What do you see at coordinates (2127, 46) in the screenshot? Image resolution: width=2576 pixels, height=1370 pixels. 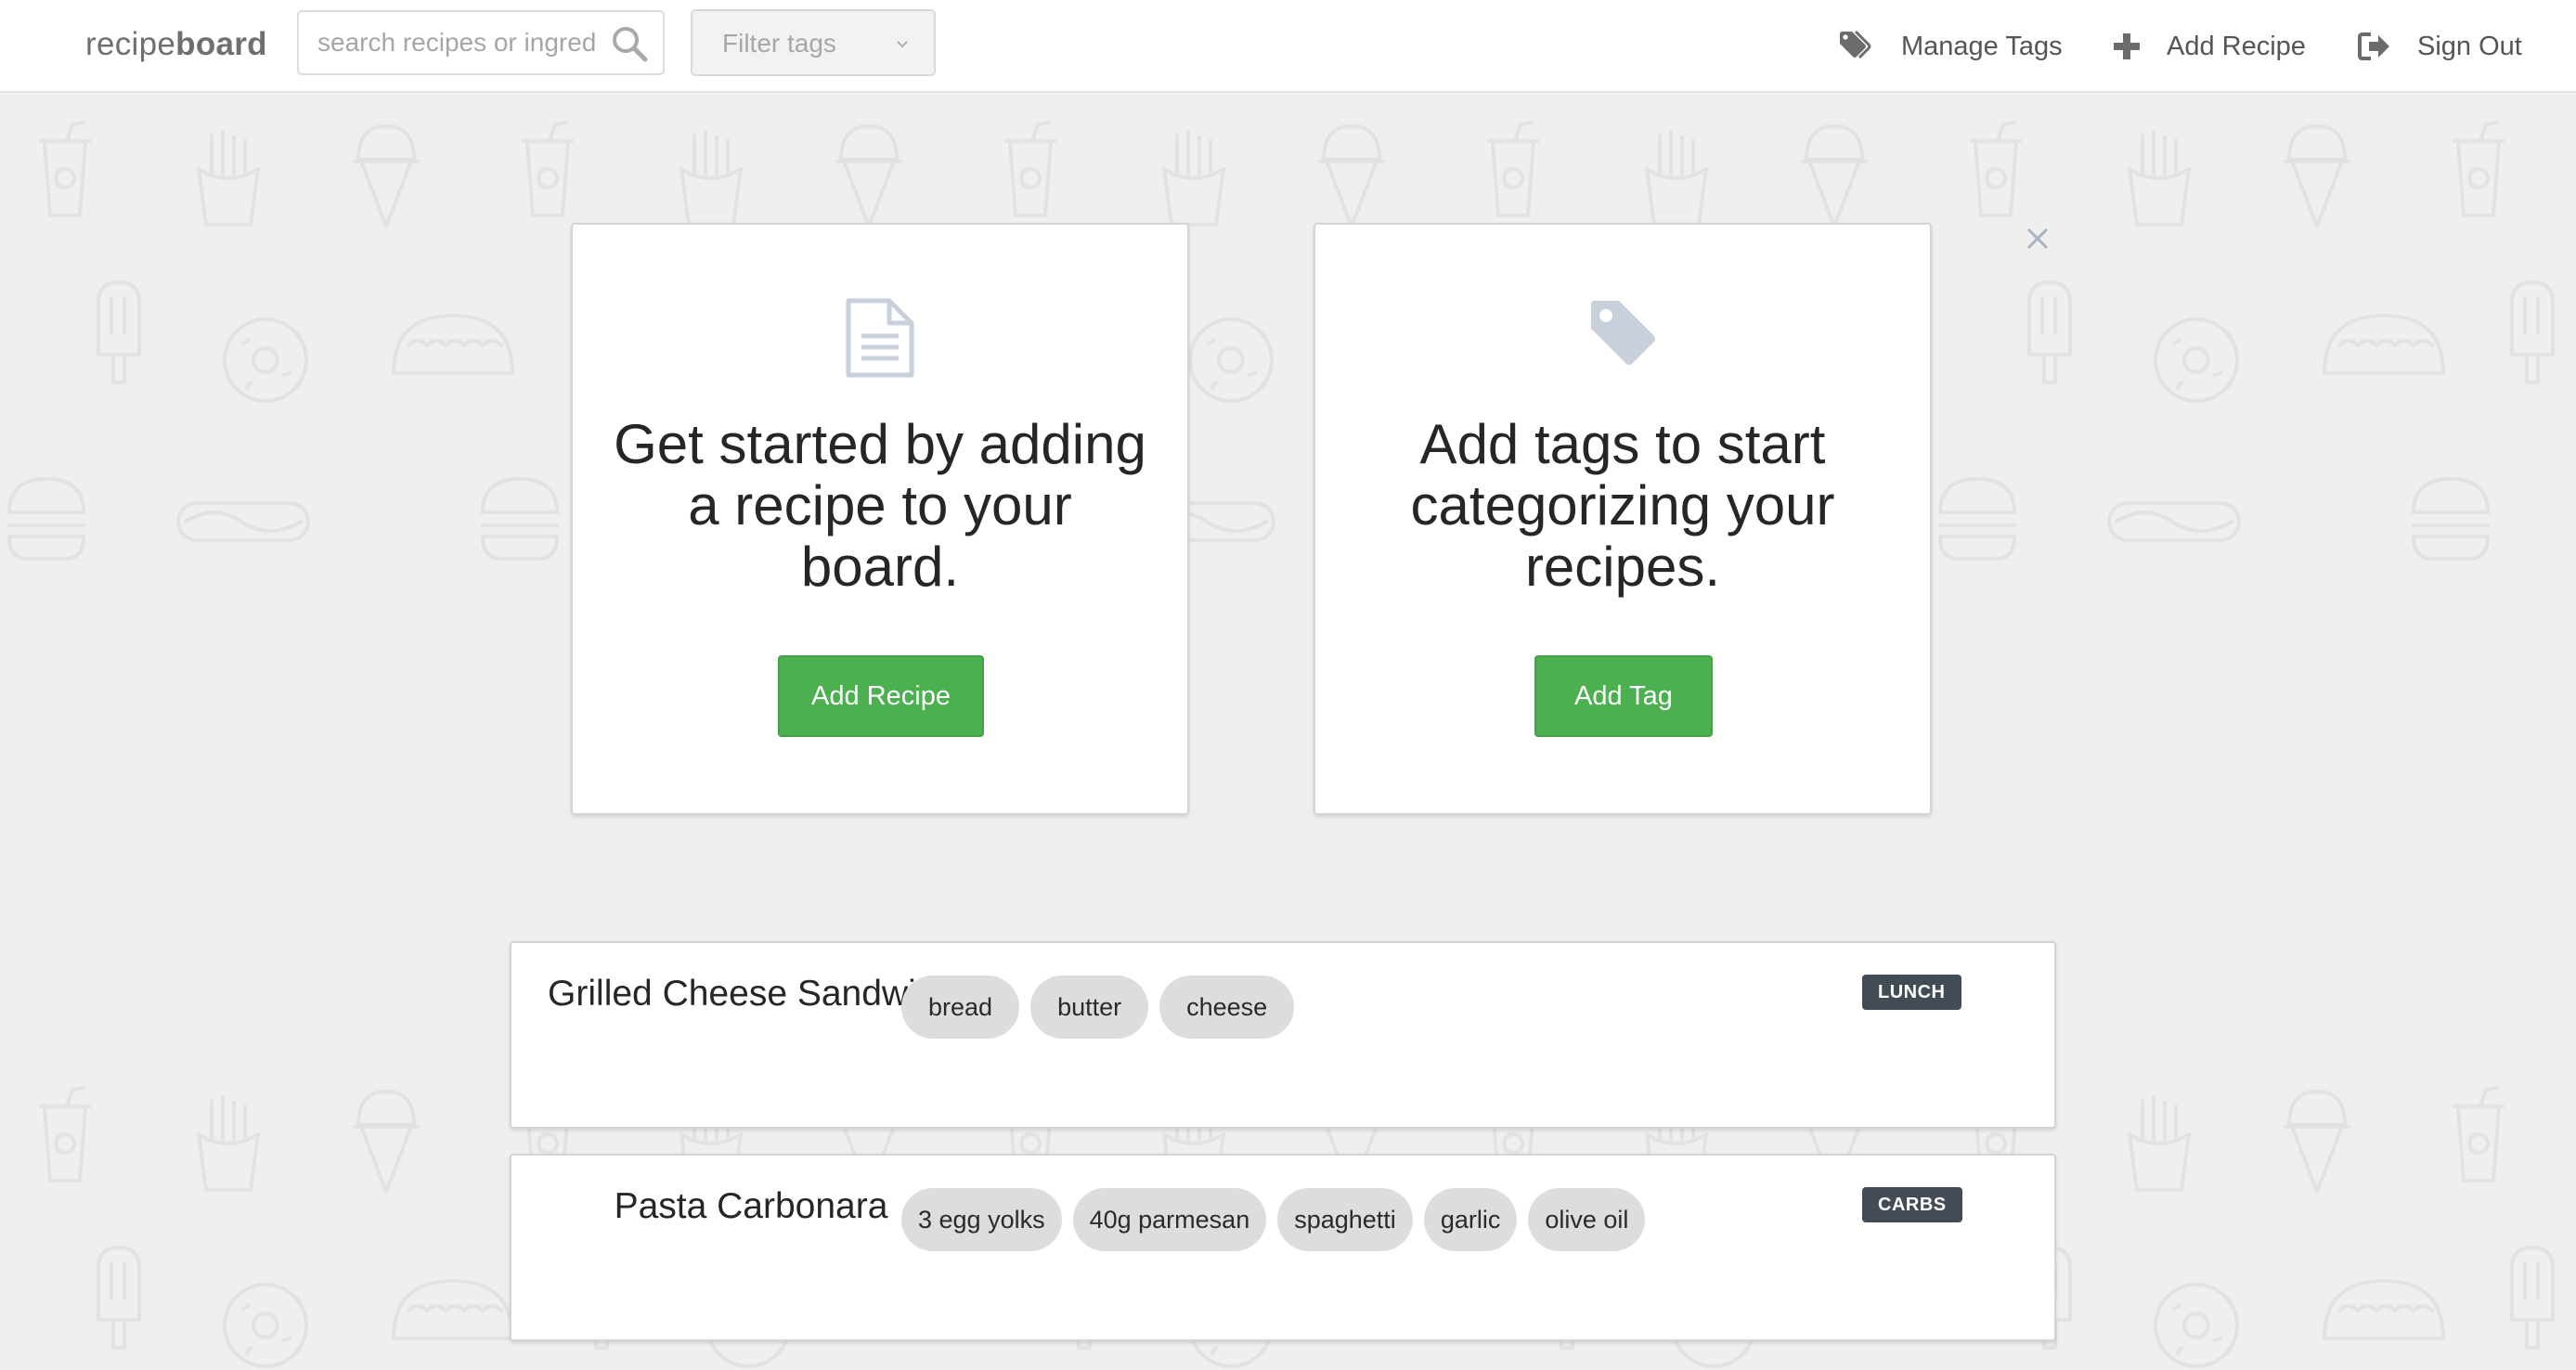 I see `plus-icon` at bounding box center [2127, 46].